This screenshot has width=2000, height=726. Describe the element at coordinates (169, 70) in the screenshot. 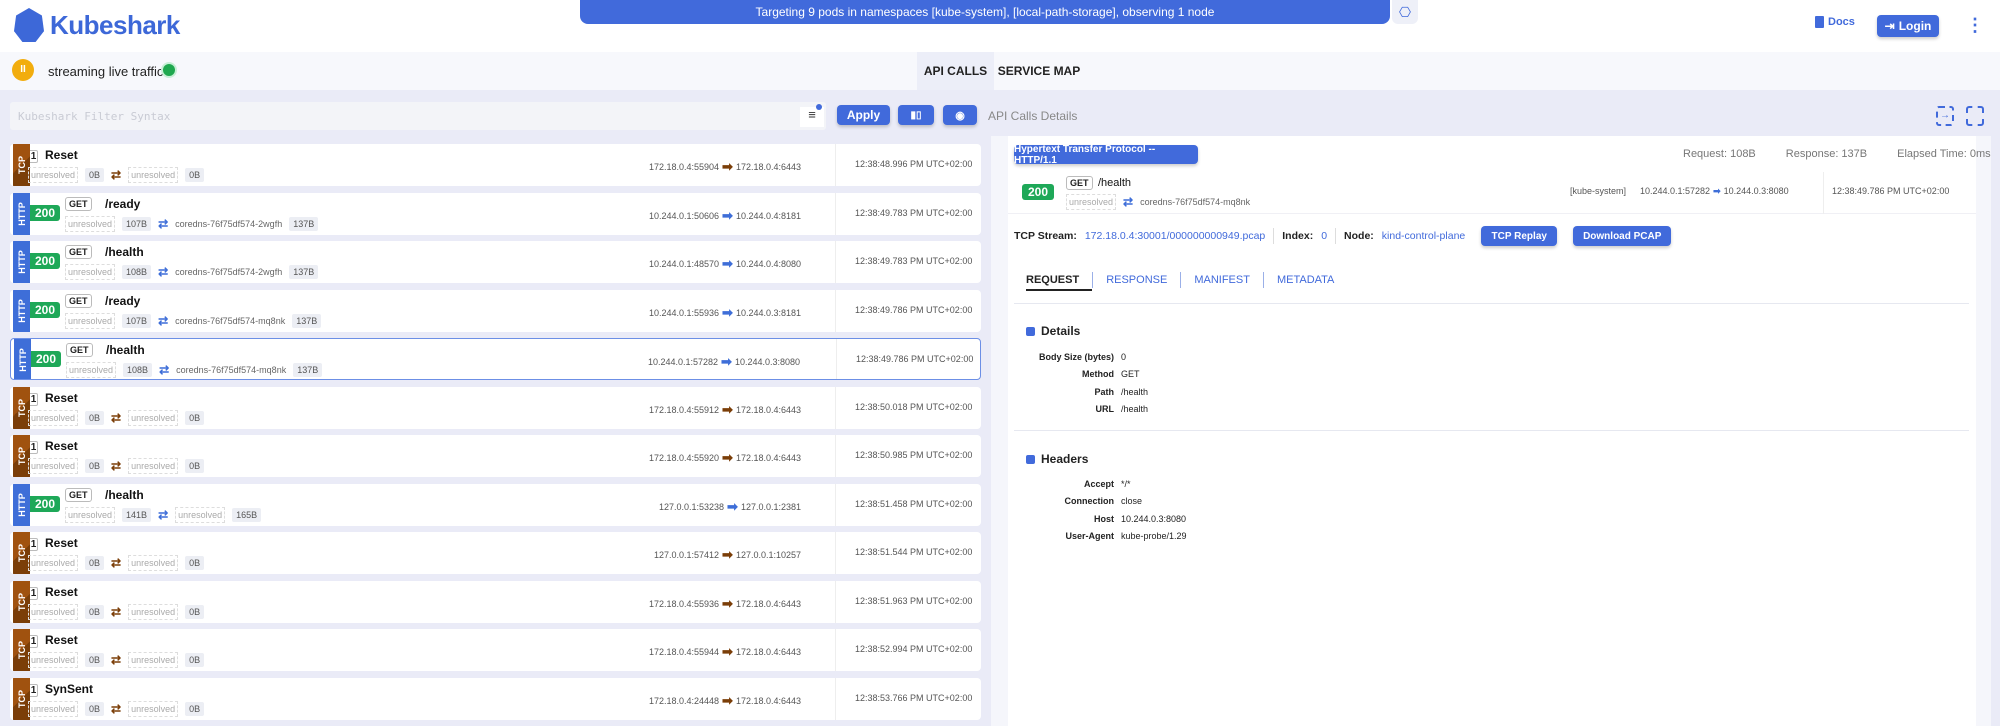

I see `live-indicator-icon` at that location.